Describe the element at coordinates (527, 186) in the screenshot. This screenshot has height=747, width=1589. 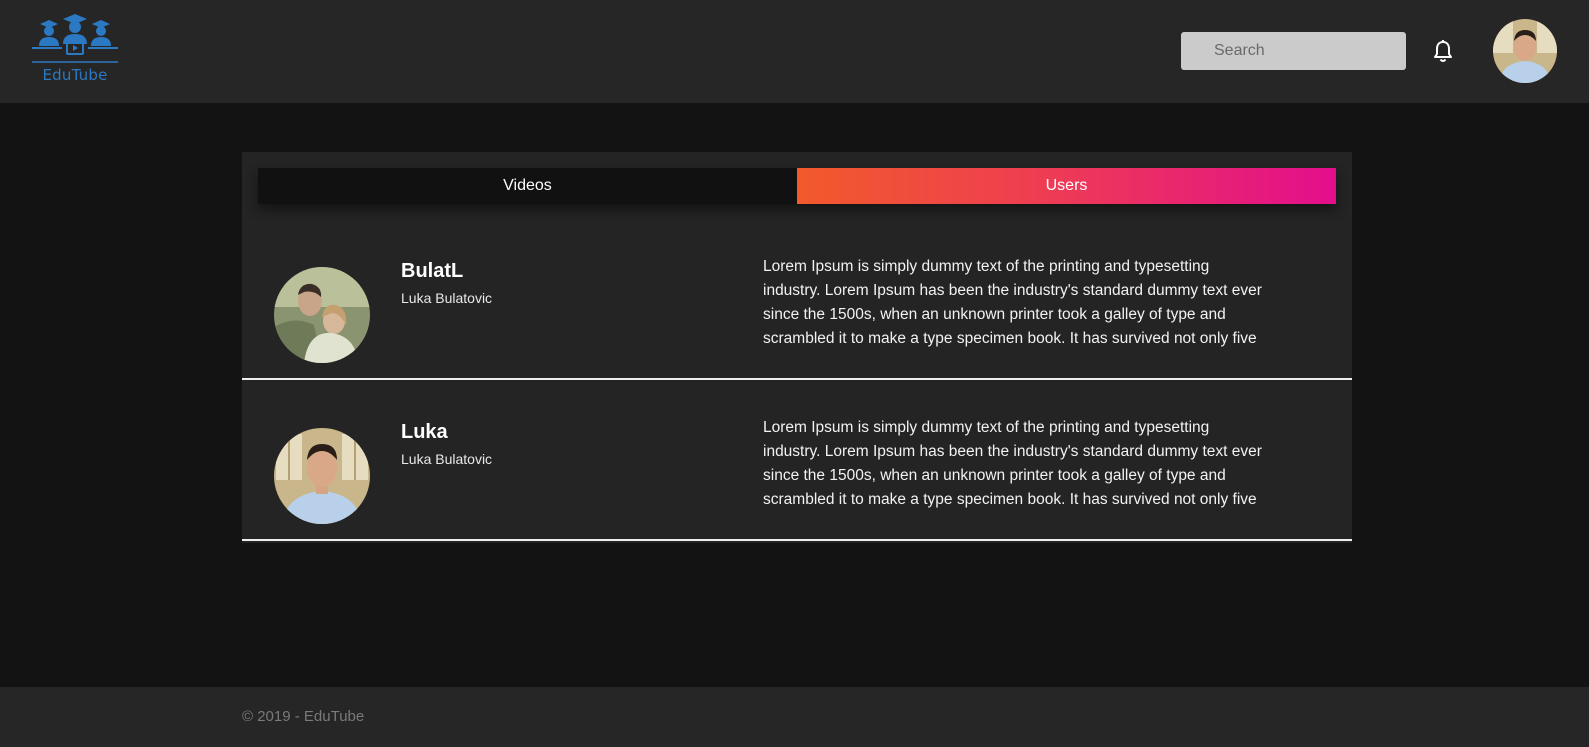
I see `tab-videos: Videos` at that location.